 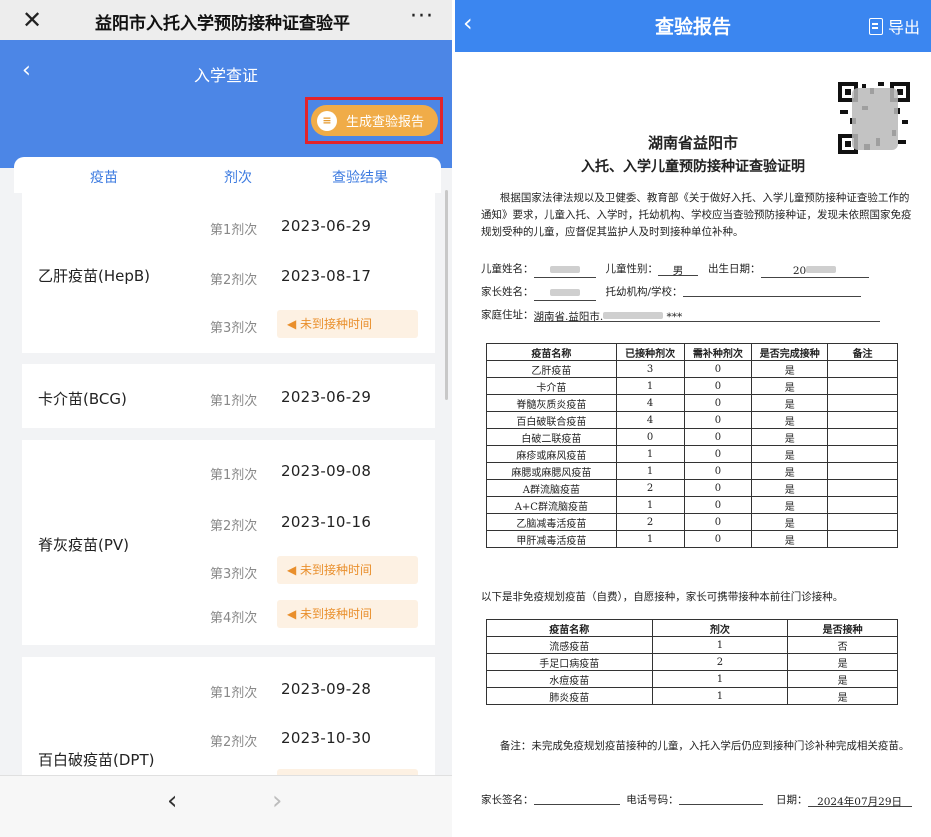 What do you see at coordinates (551, 369) in the screenshot?
I see `table-cell: 乙肝疫苗` at bounding box center [551, 369].